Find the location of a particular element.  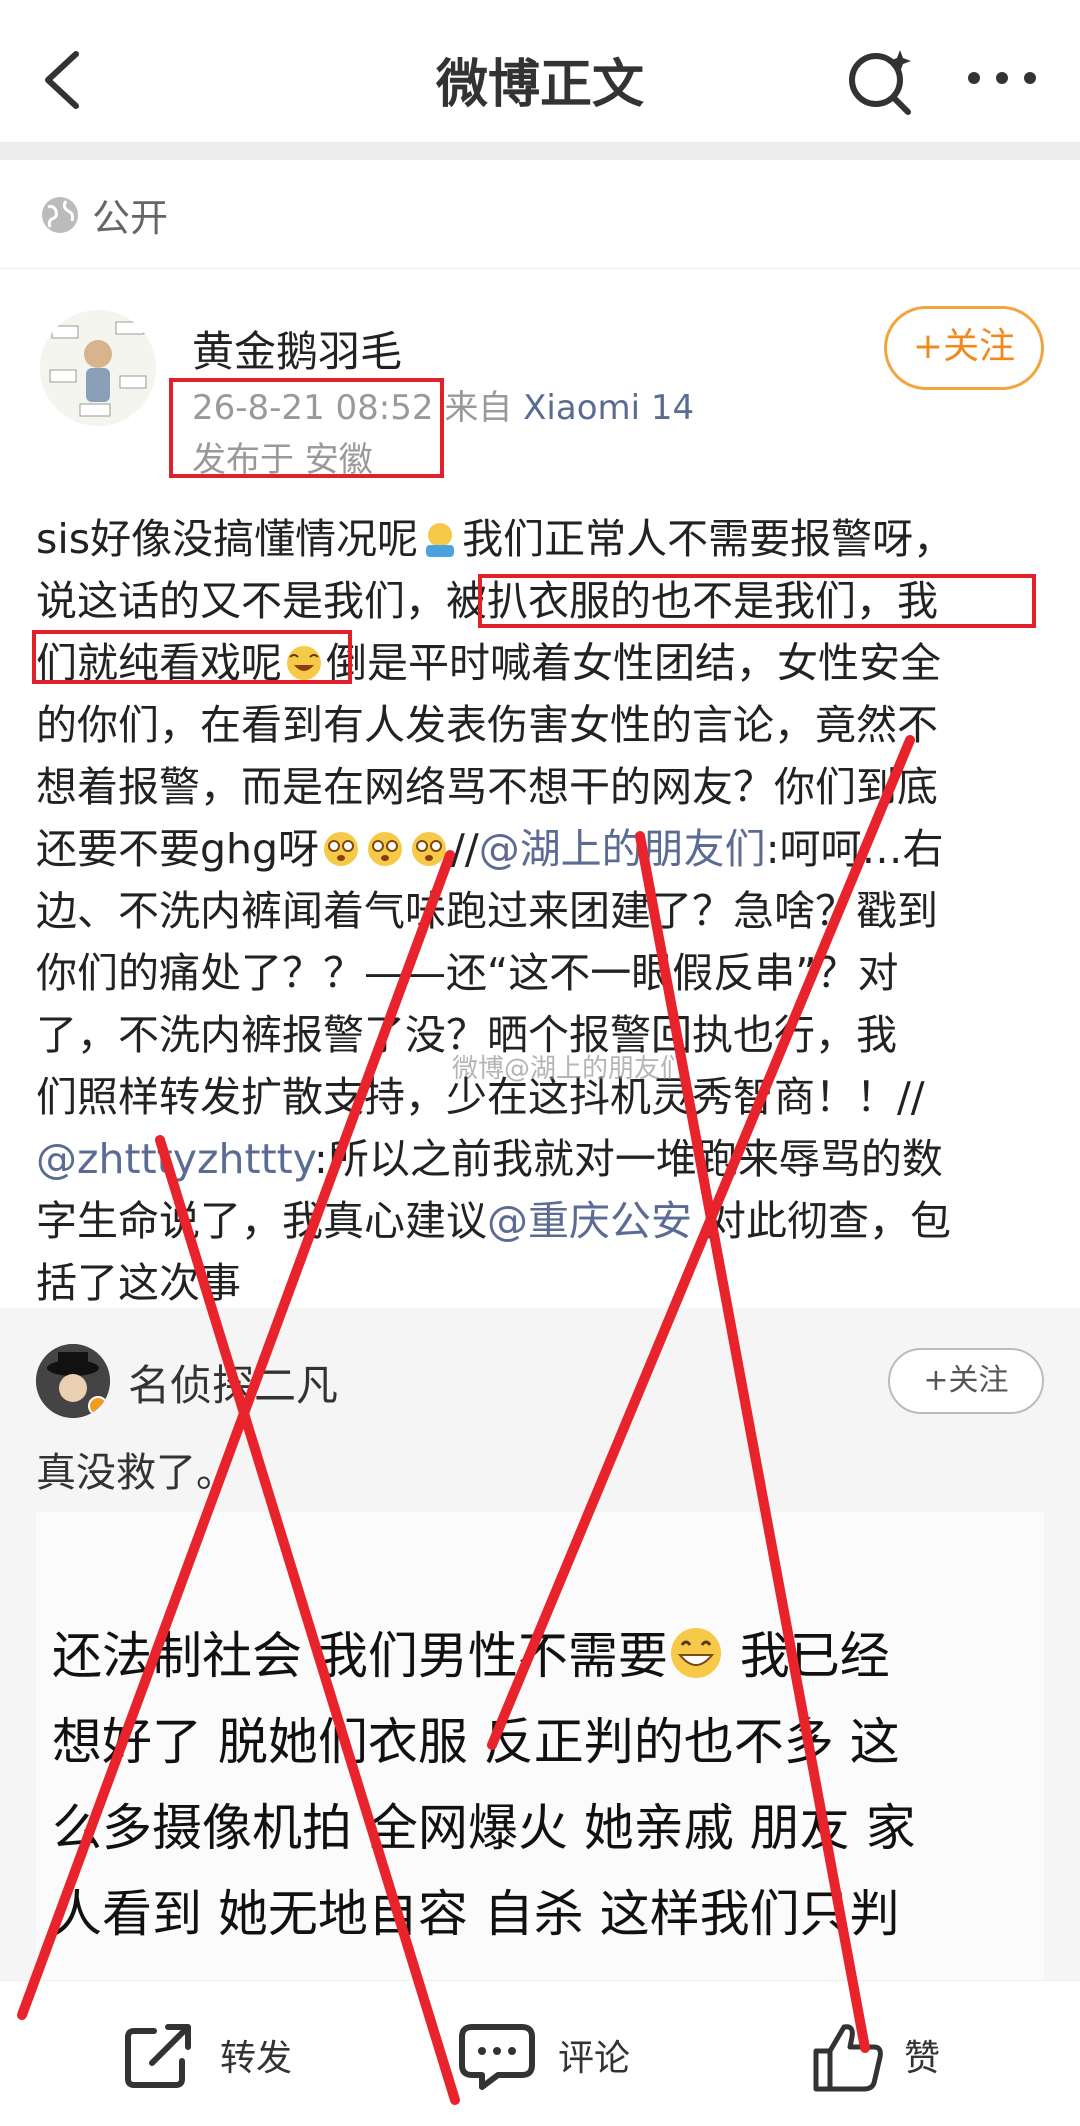

post-line: sis好像没搞懂情况呢 我们正常人不需要报警呀， is located at coordinates (495, 539).